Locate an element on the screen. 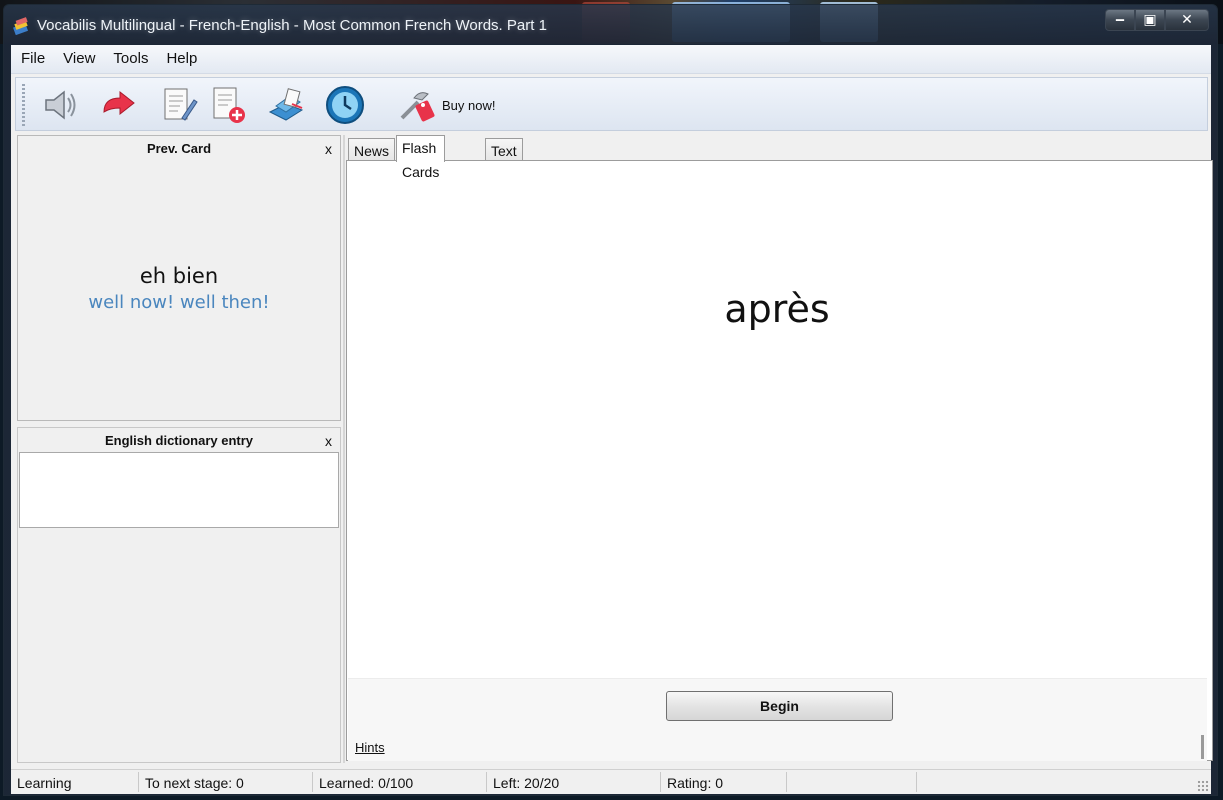  minimize-button: ‒ is located at coordinates (1120, 20).